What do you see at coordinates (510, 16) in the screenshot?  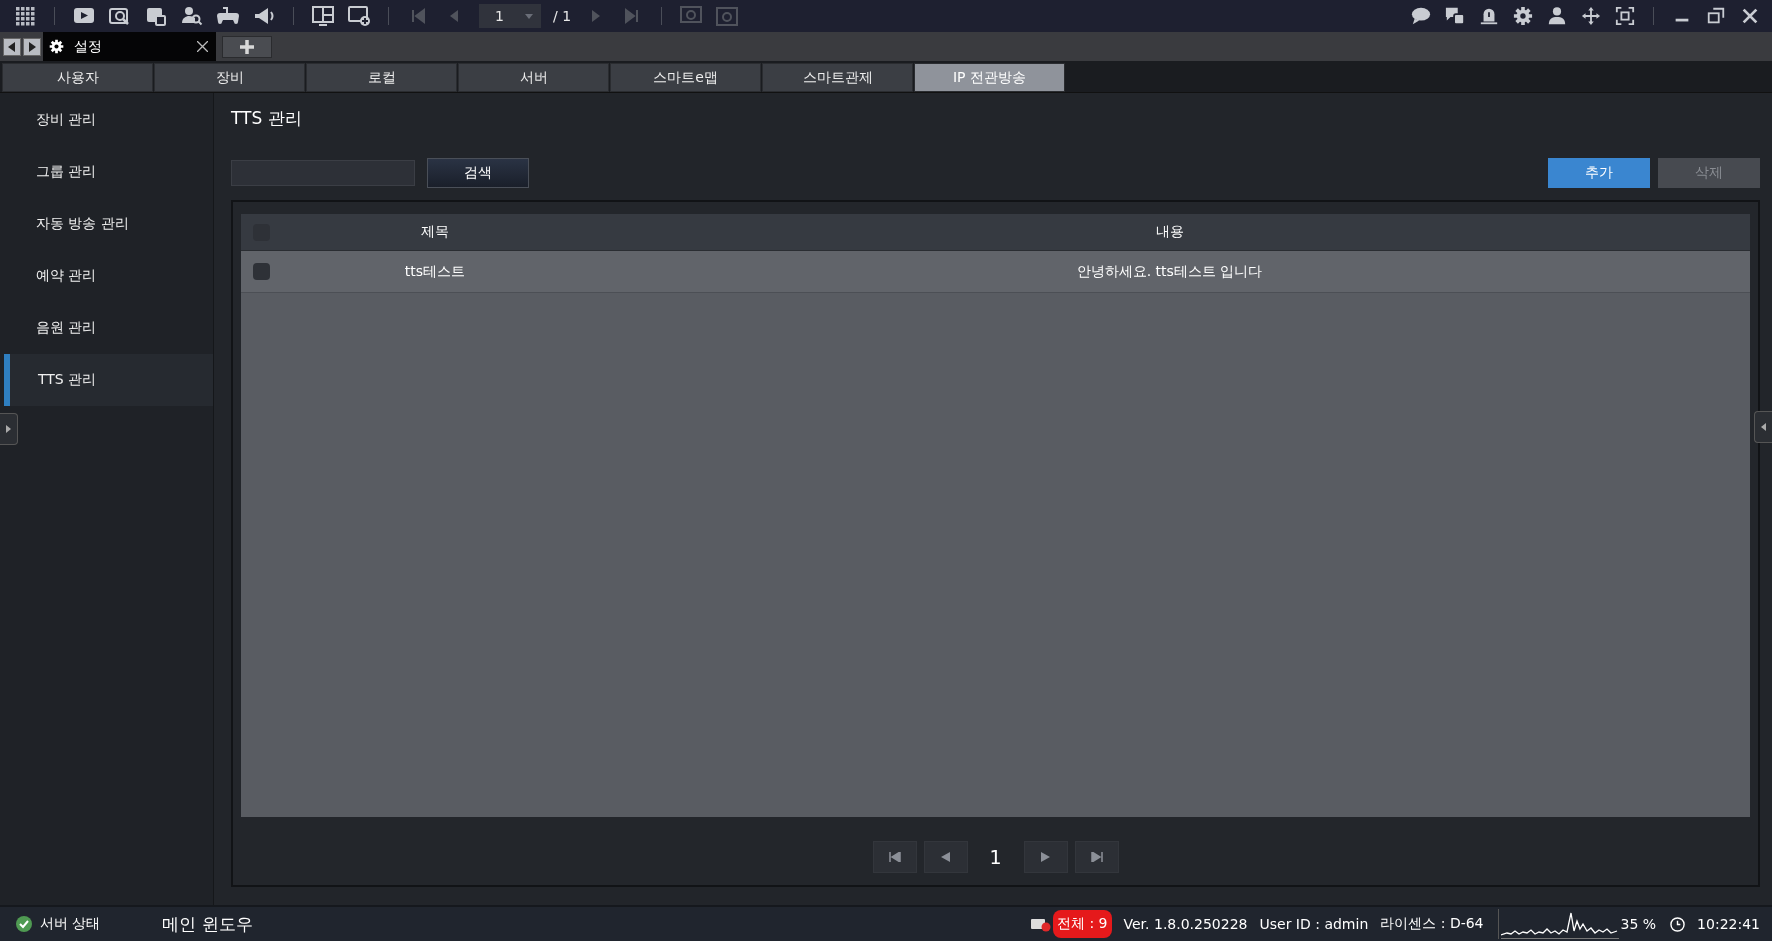 I see `page-field: 1` at bounding box center [510, 16].